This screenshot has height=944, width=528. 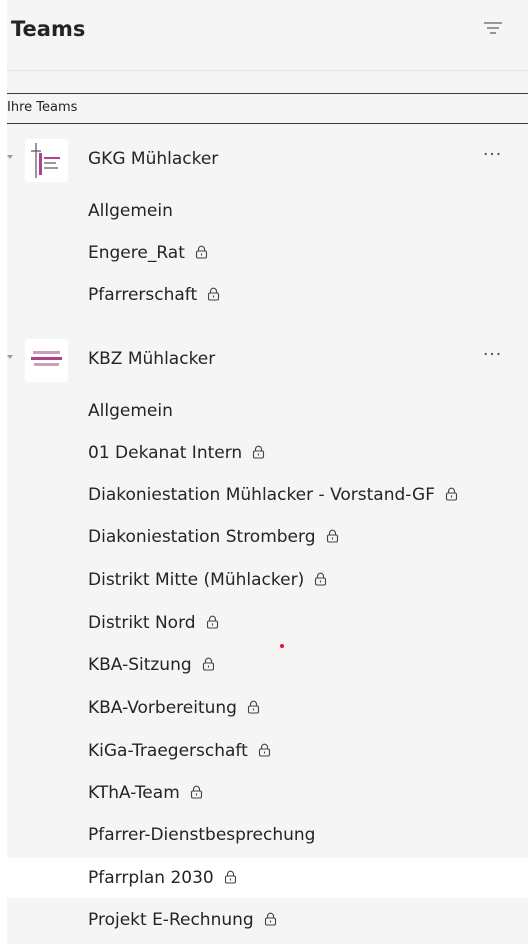 What do you see at coordinates (267, 878) in the screenshot?
I see `channel-item: Pfarrplan 2030` at bounding box center [267, 878].